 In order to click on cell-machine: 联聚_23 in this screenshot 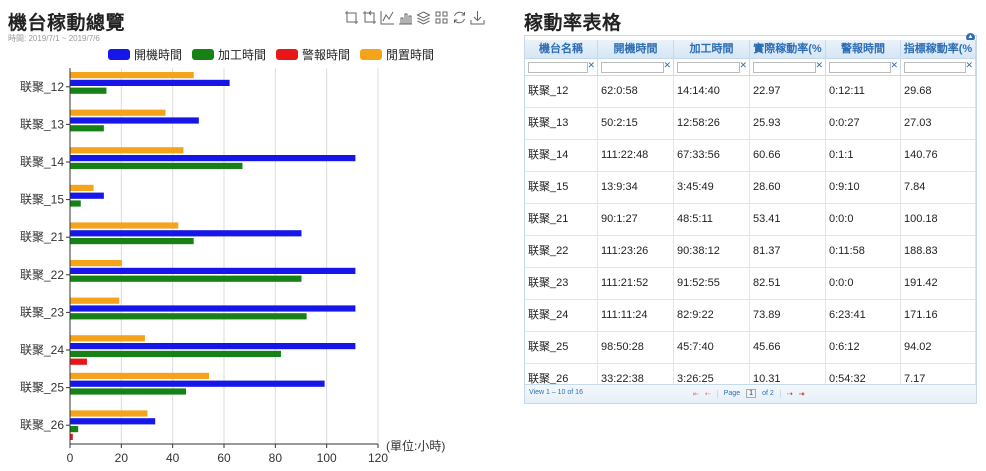, I will do `click(561, 283)`.